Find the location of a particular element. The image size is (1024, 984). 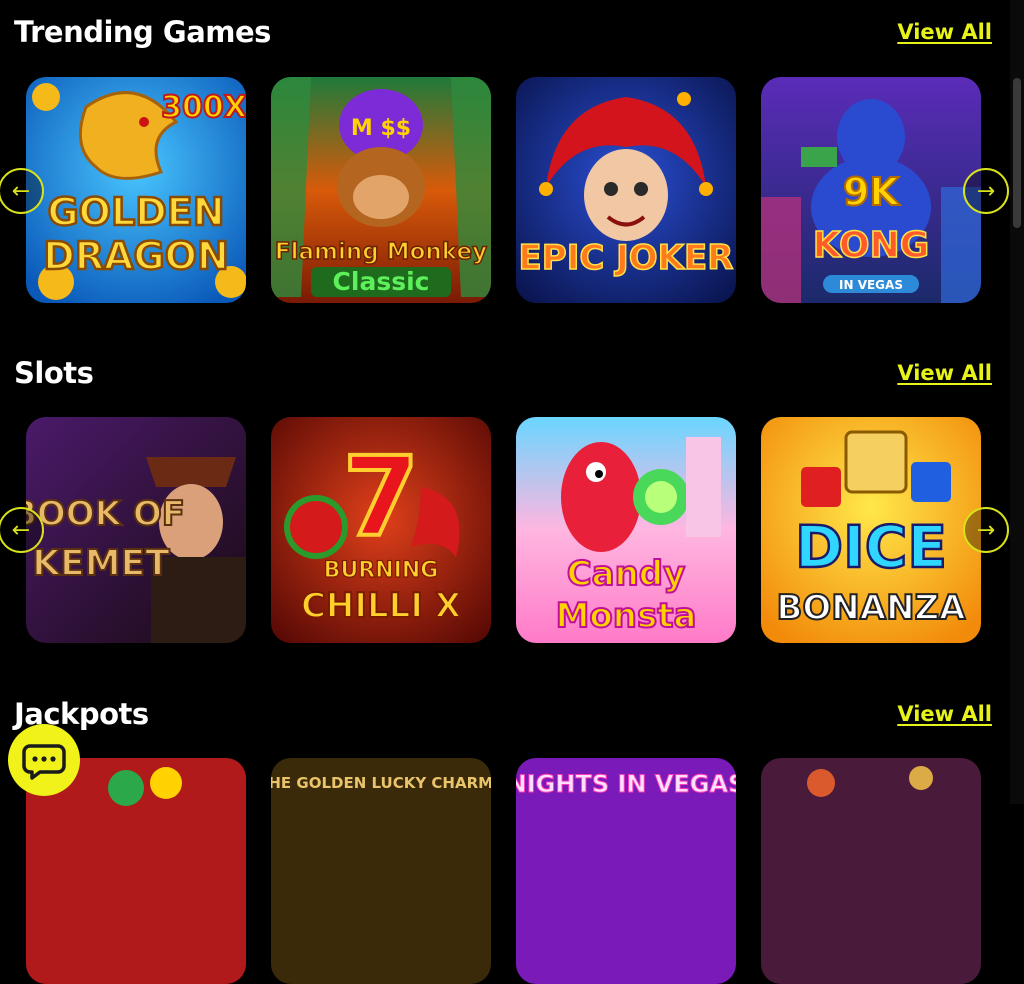

game-card-kong-in-vegas: 9K KONG IN VEGAS is located at coordinates (871, 190).